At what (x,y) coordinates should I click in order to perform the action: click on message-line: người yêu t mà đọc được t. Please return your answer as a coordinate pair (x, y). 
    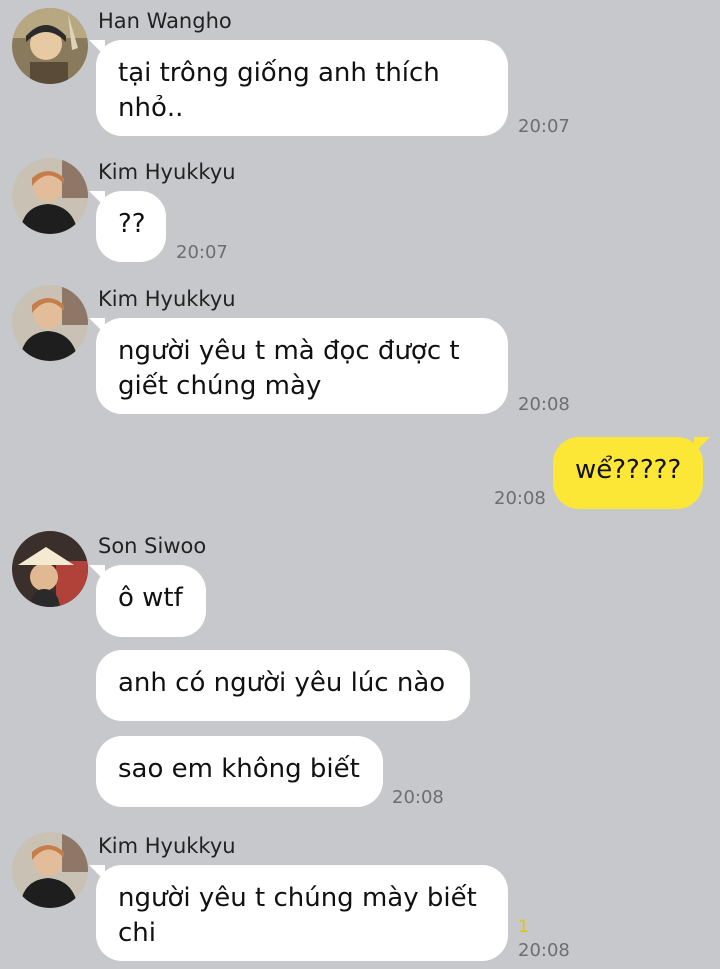
    Looking at the image, I should click on (289, 351).